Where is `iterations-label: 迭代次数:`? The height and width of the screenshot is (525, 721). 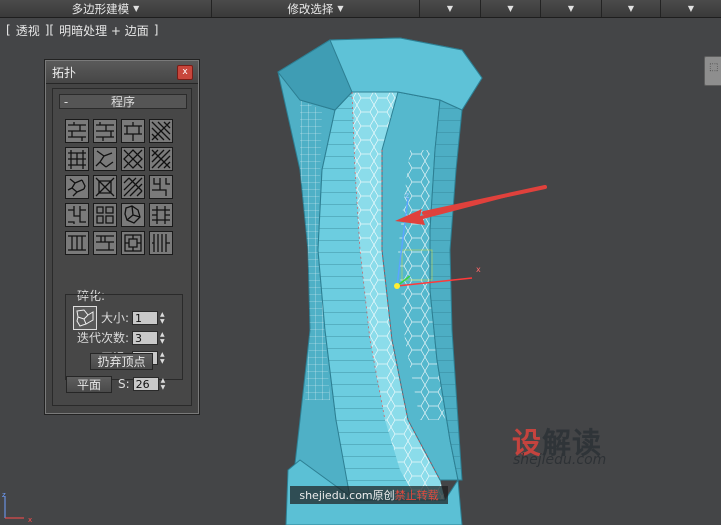 iterations-label: 迭代次数: is located at coordinates (103, 338).